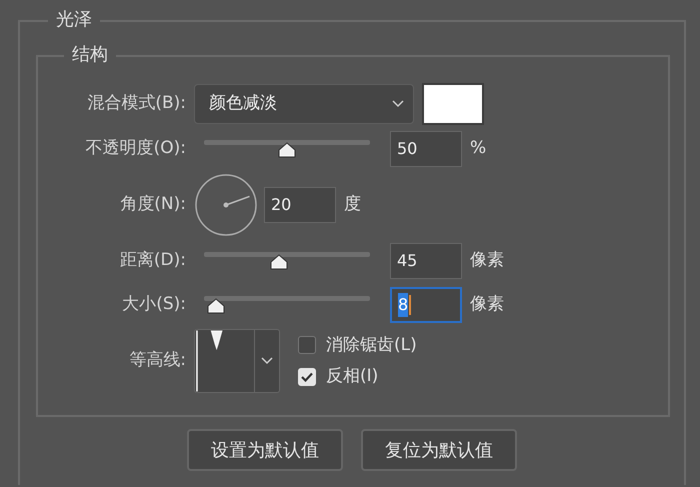 The height and width of the screenshot is (487, 700). Describe the element at coordinates (152, 260) in the screenshot. I see `field-label: 距离(D):` at that location.